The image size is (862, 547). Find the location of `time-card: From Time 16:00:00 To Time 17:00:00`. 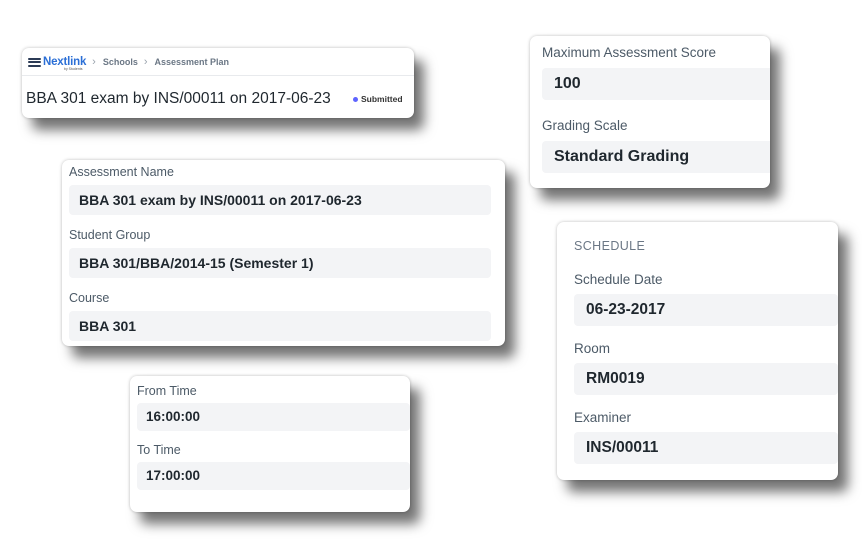

time-card: From Time 16:00:00 To Time 17:00:00 is located at coordinates (270, 444).